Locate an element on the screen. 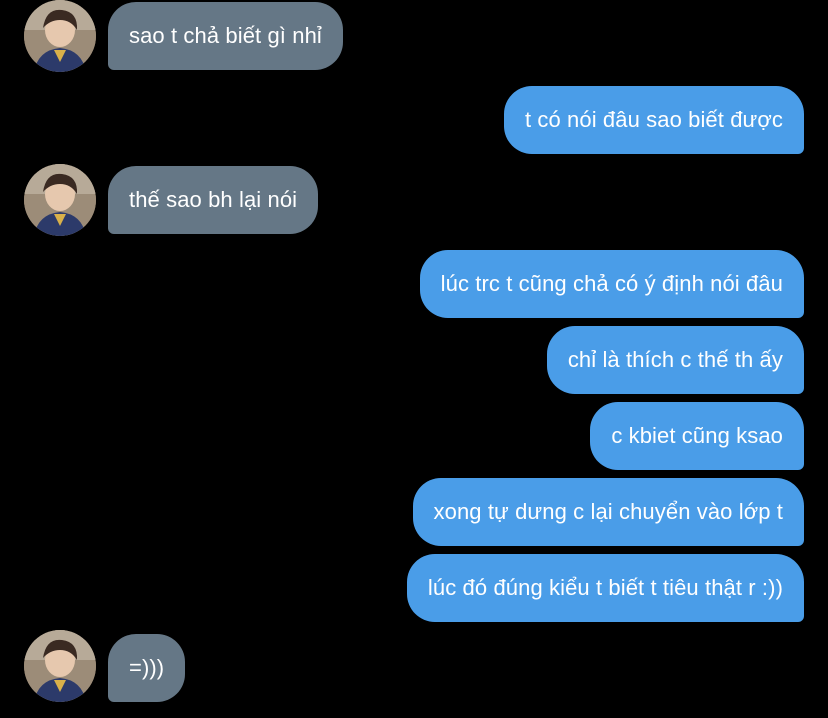  message-bubble-sent: t có nói đâu sao biết được is located at coordinates (653, 120).